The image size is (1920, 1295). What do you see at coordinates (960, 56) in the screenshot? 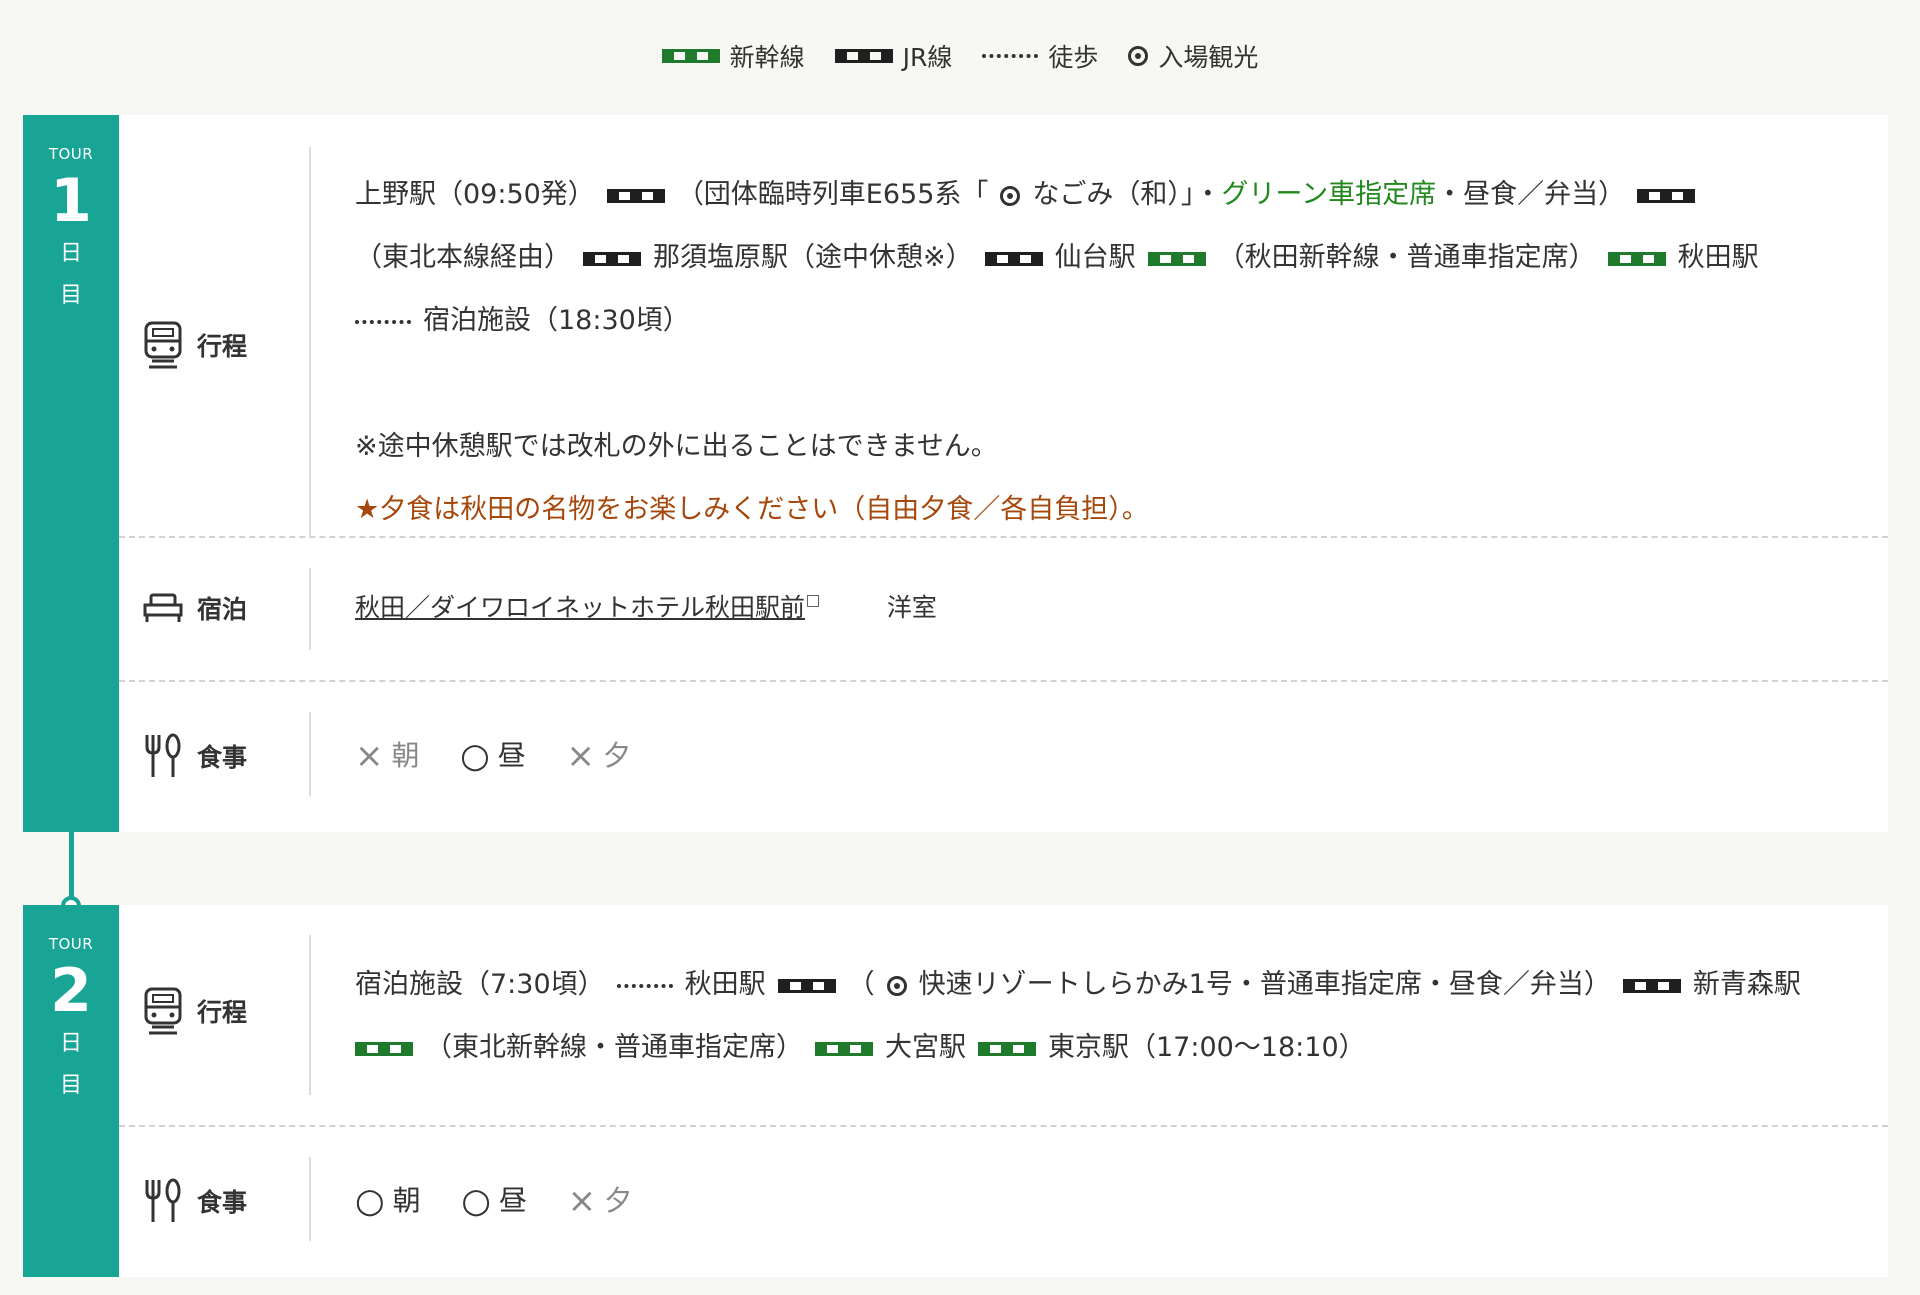
I see `route-legend: 新幹線 JR線 徒歩 入場観光` at bounding box center [960, 56].